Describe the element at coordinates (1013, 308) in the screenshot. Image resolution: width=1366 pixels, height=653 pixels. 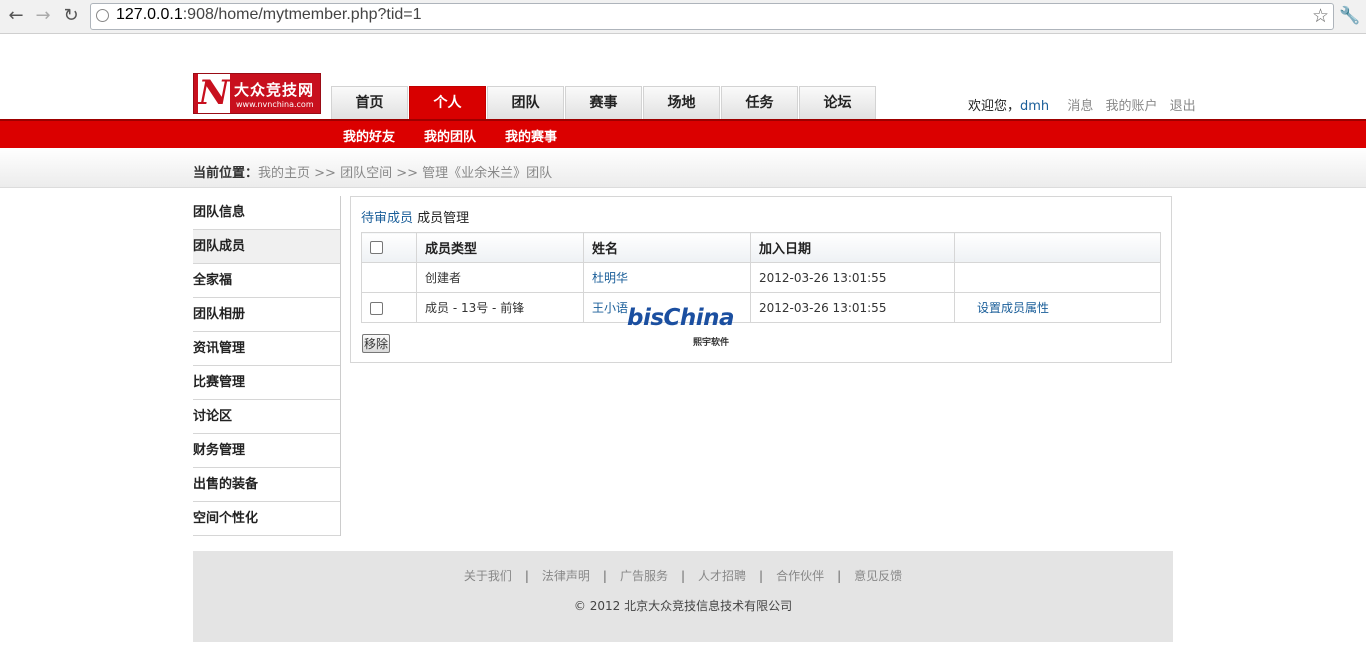
I see `set-member-attributes-link: 设置成员属性` at that location.